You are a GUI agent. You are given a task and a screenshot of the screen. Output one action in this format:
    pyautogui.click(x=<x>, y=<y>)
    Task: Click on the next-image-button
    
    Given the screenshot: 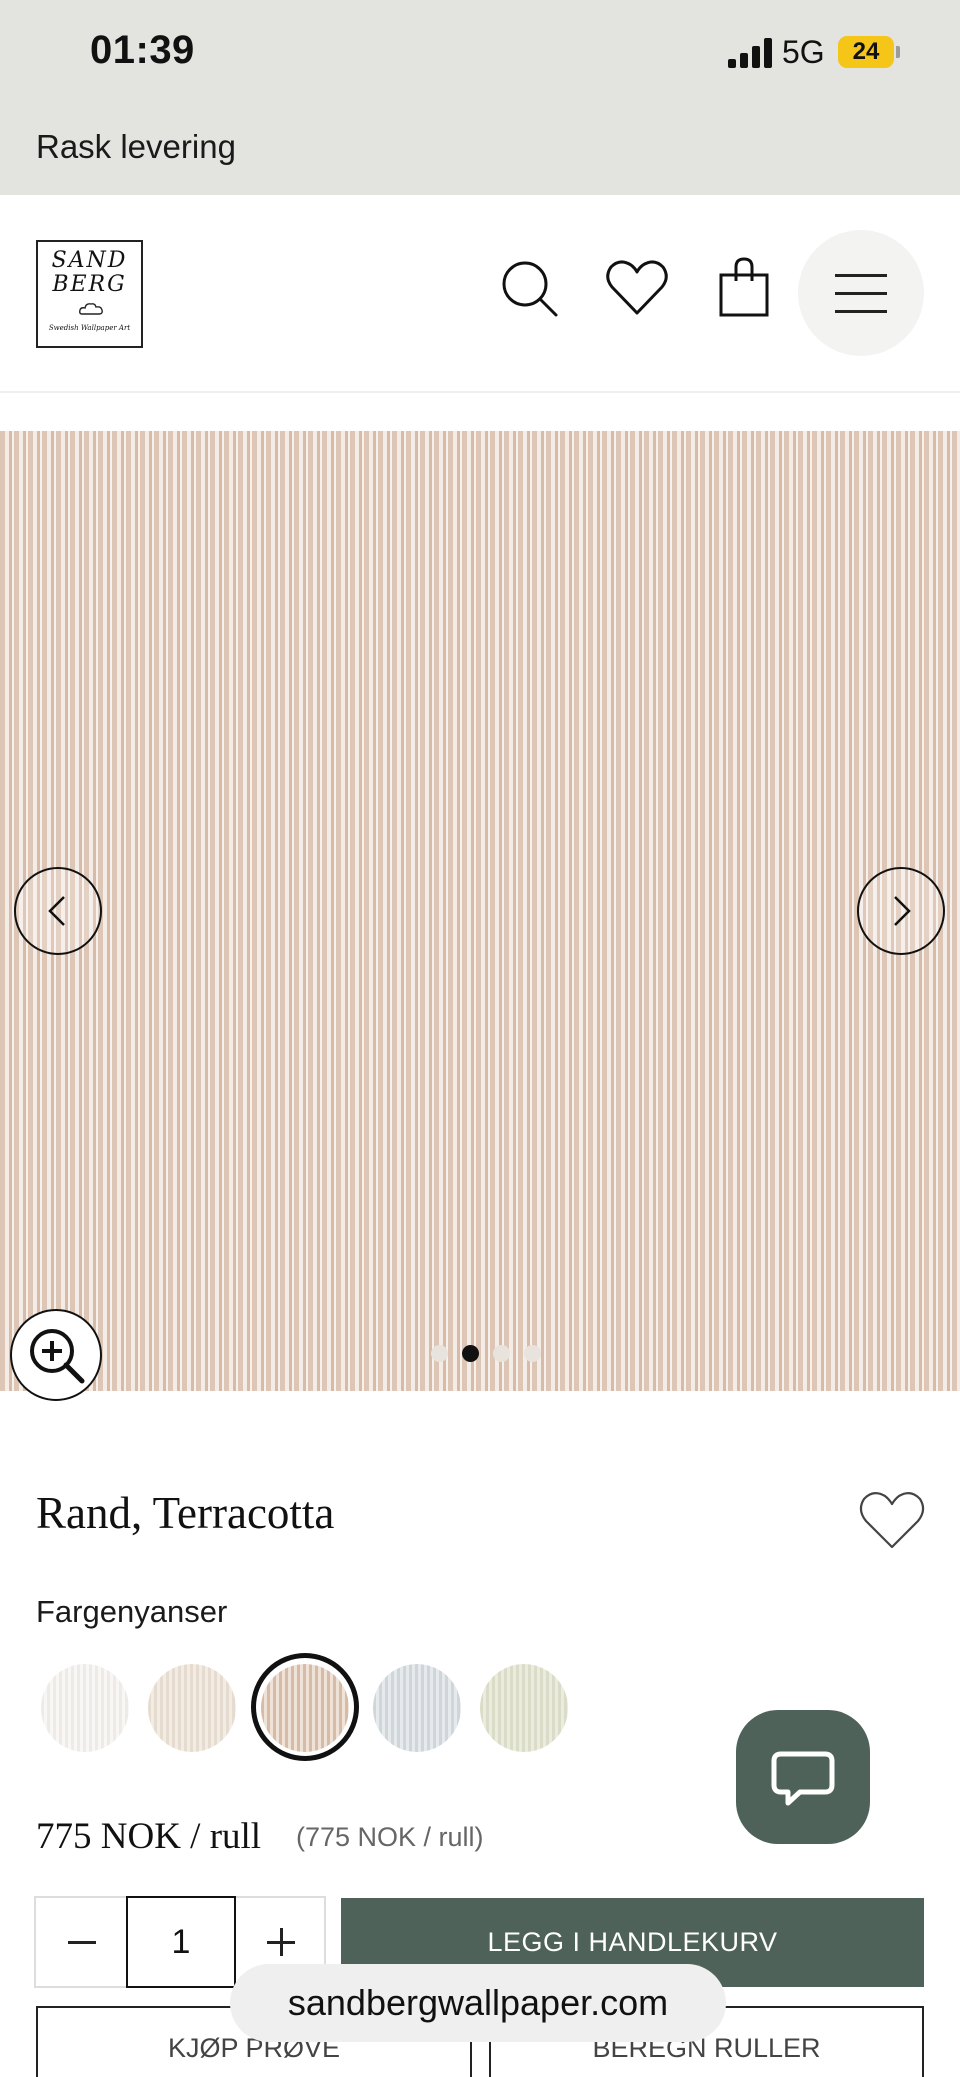 What is the action you would take?
    pyautogui.click(x=901, y=911)
    